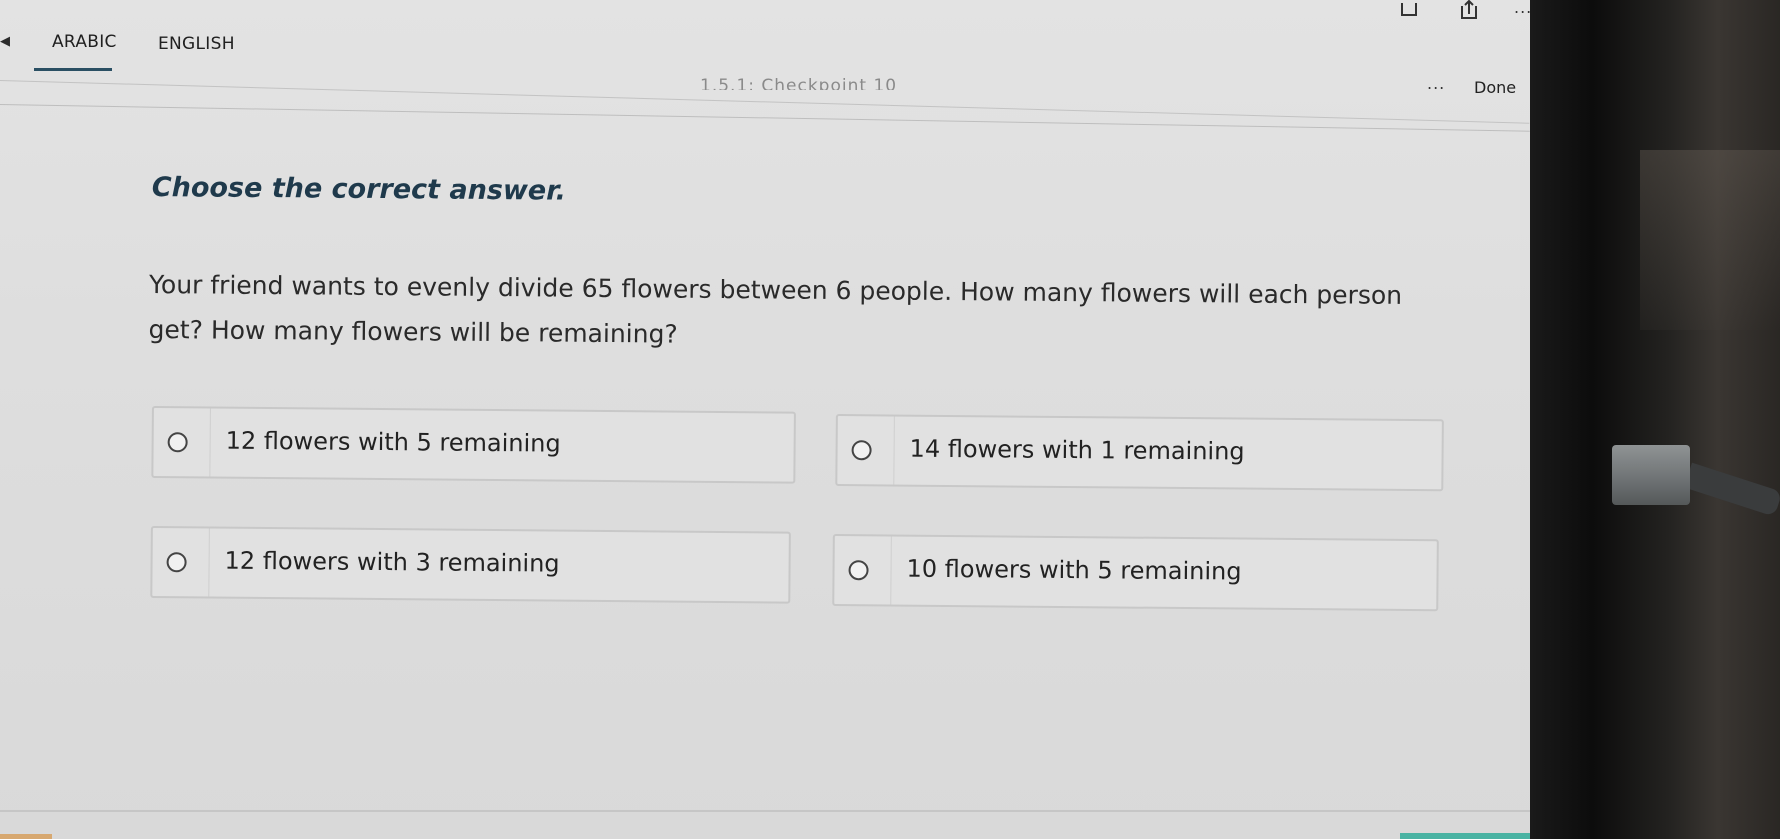 This screenshot has height=839, width=1780. I want to click on bottom-divider, so click(765, 811).